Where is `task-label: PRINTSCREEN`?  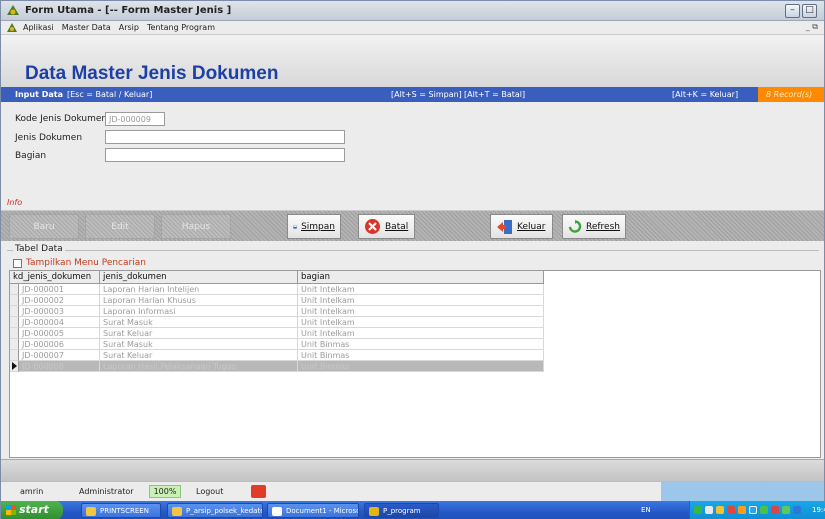
task-label: PRINTSCREEN is located at coordinates (124, 511).